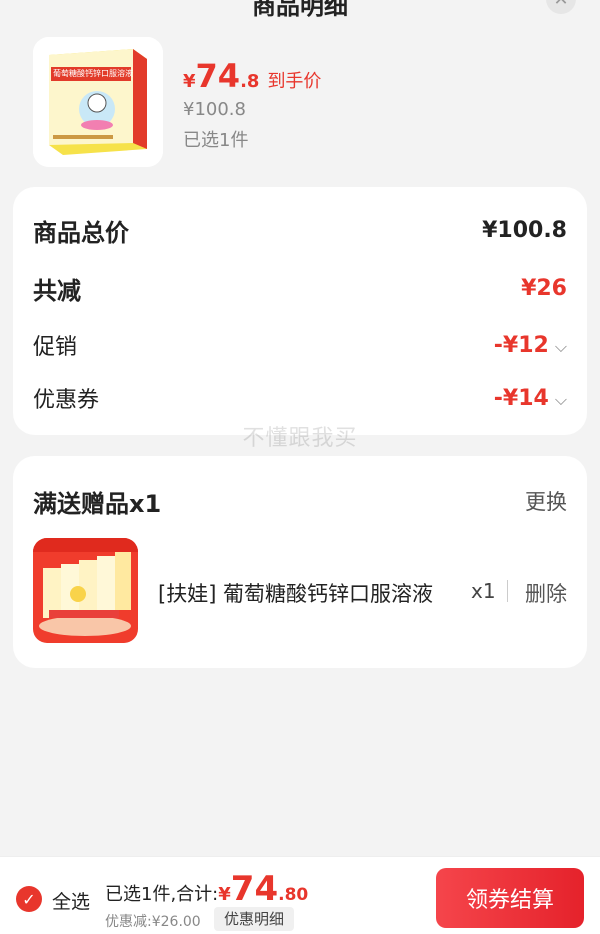 Image resolution: width=600 pixels, height=934 pixels. What do you see at coordinates (560, 5) in the screenshot?
I see `close-icon: ✕` at bounding box center [560, 5].